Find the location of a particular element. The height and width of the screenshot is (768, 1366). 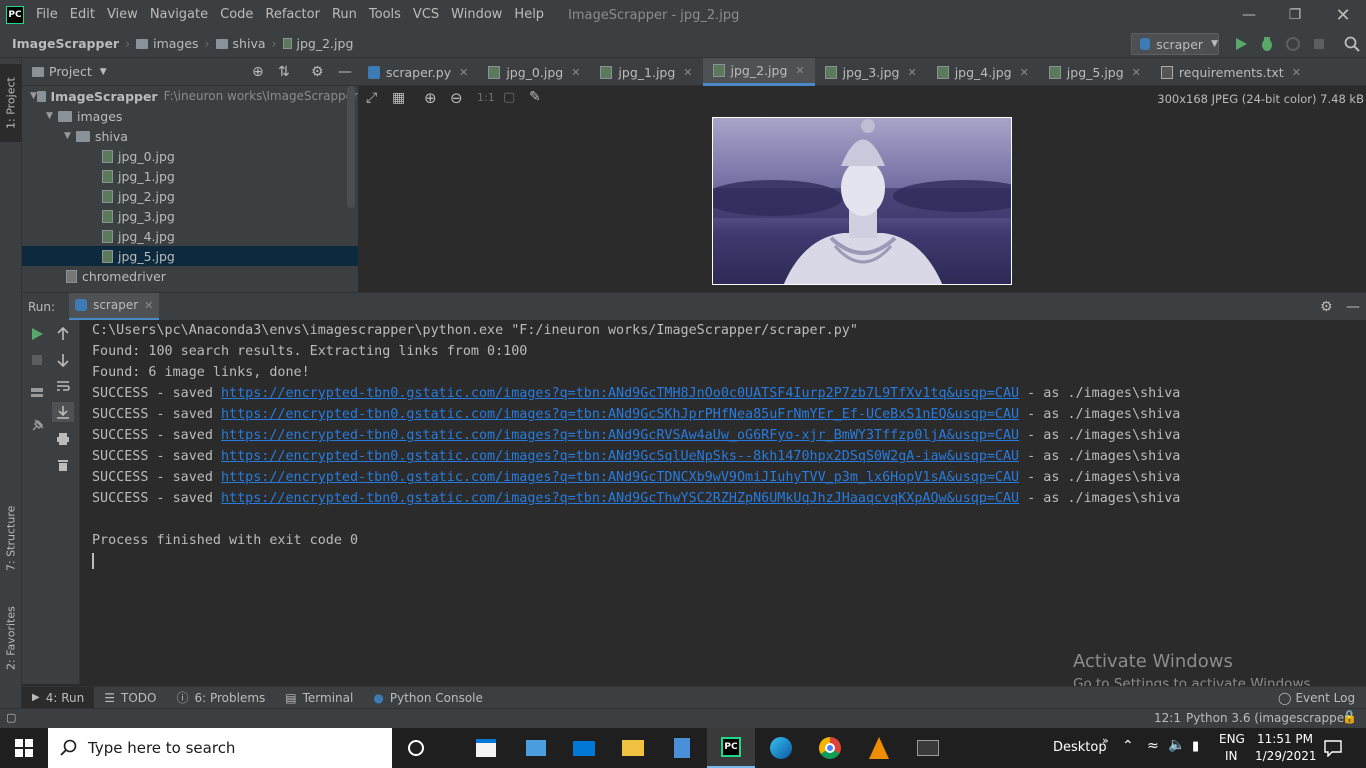

edge-icon is located at coordinates (781, 748).